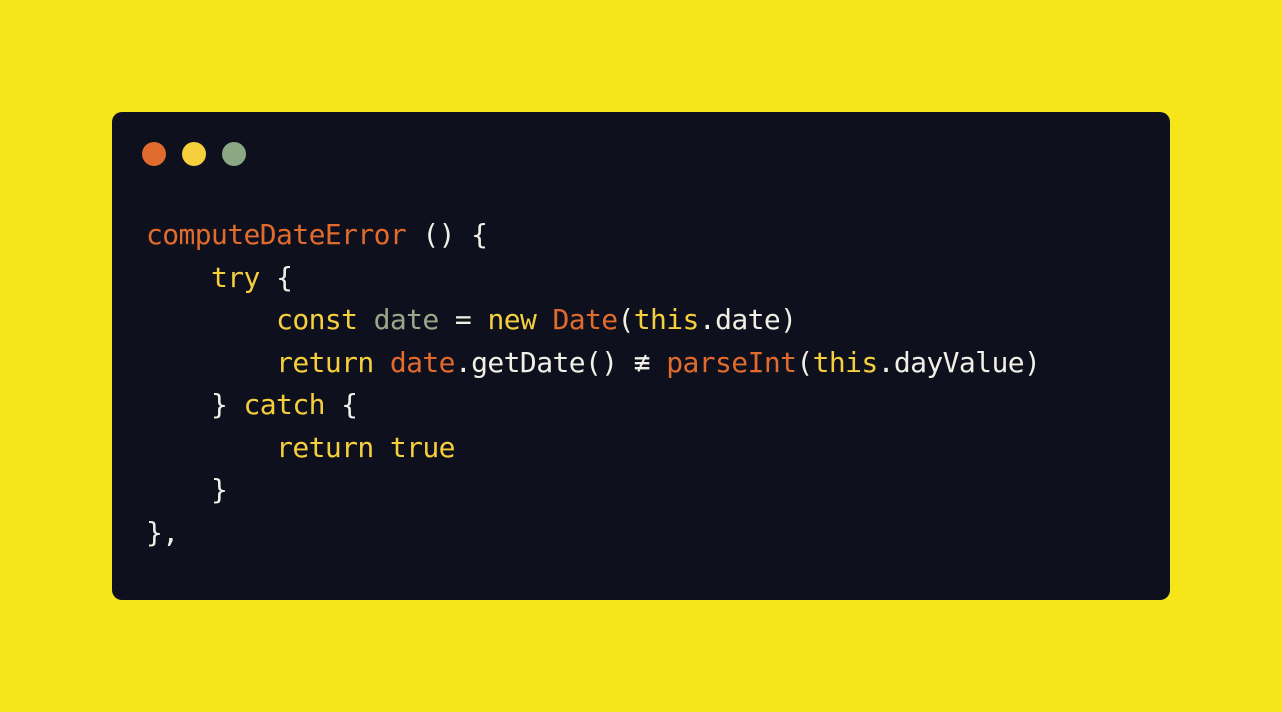  I want to click on code-token: .date), so click(747, 319).